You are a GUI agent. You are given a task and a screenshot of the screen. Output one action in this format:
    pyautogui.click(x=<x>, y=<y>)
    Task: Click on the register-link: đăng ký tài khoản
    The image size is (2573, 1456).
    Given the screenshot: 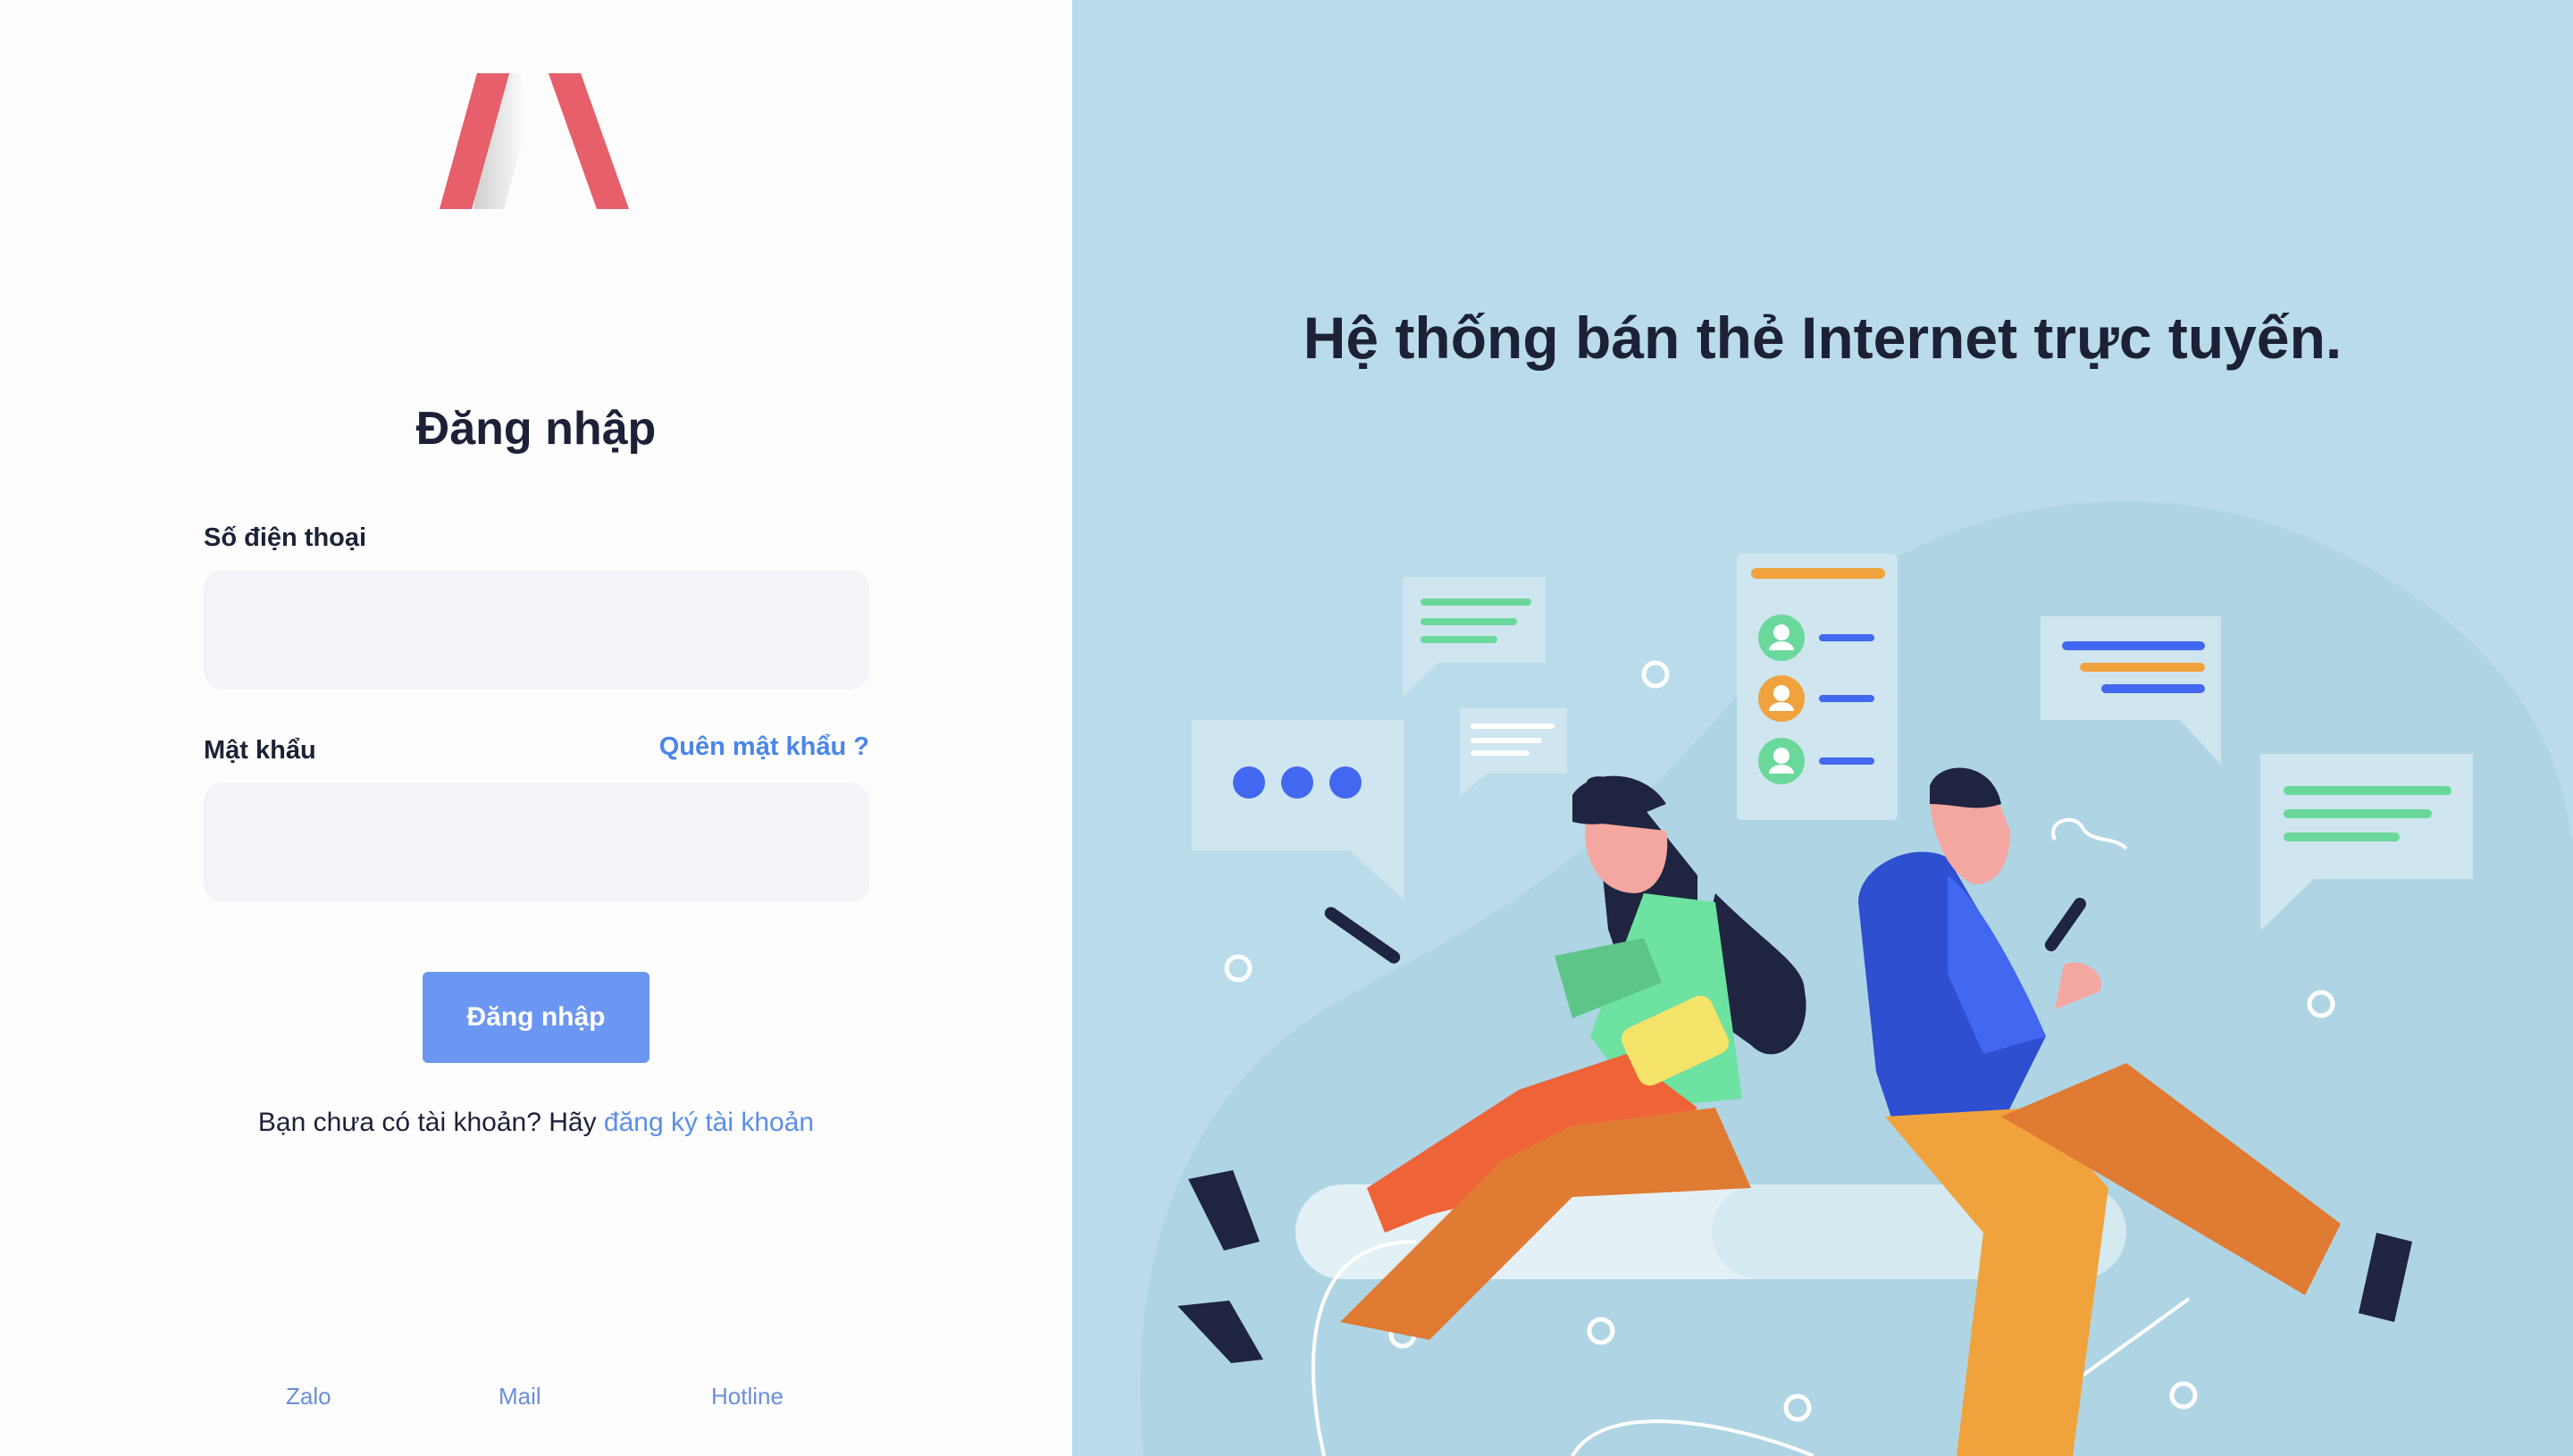 What is the action you would take?
    pyautogui.click(x=709, y=1122)
    